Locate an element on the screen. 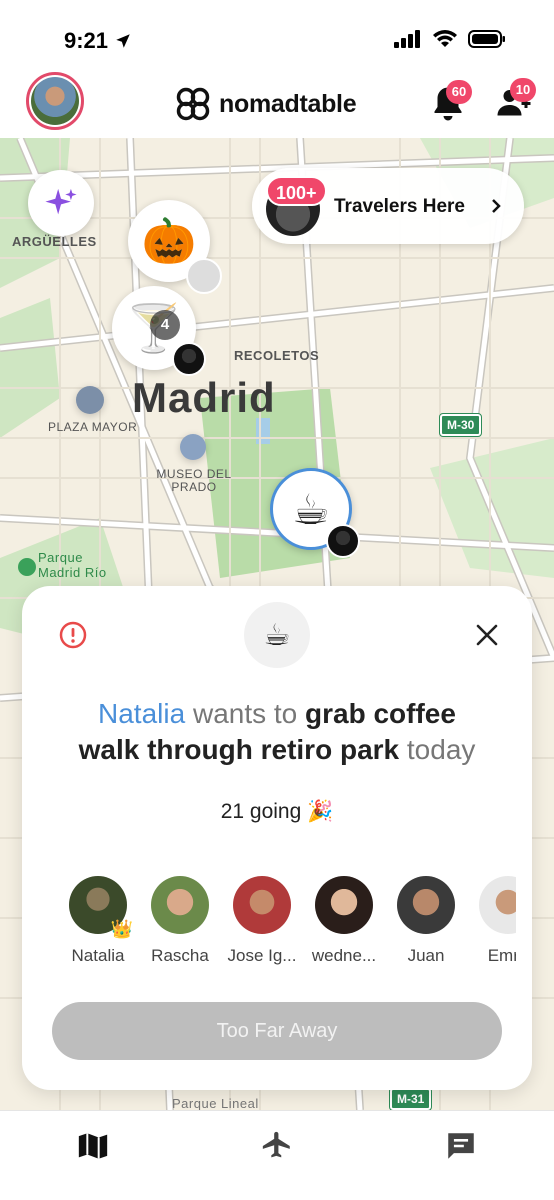 This screenshot has width=554, height=1200. alert-circle-icon is located at coordinates (73, 635).